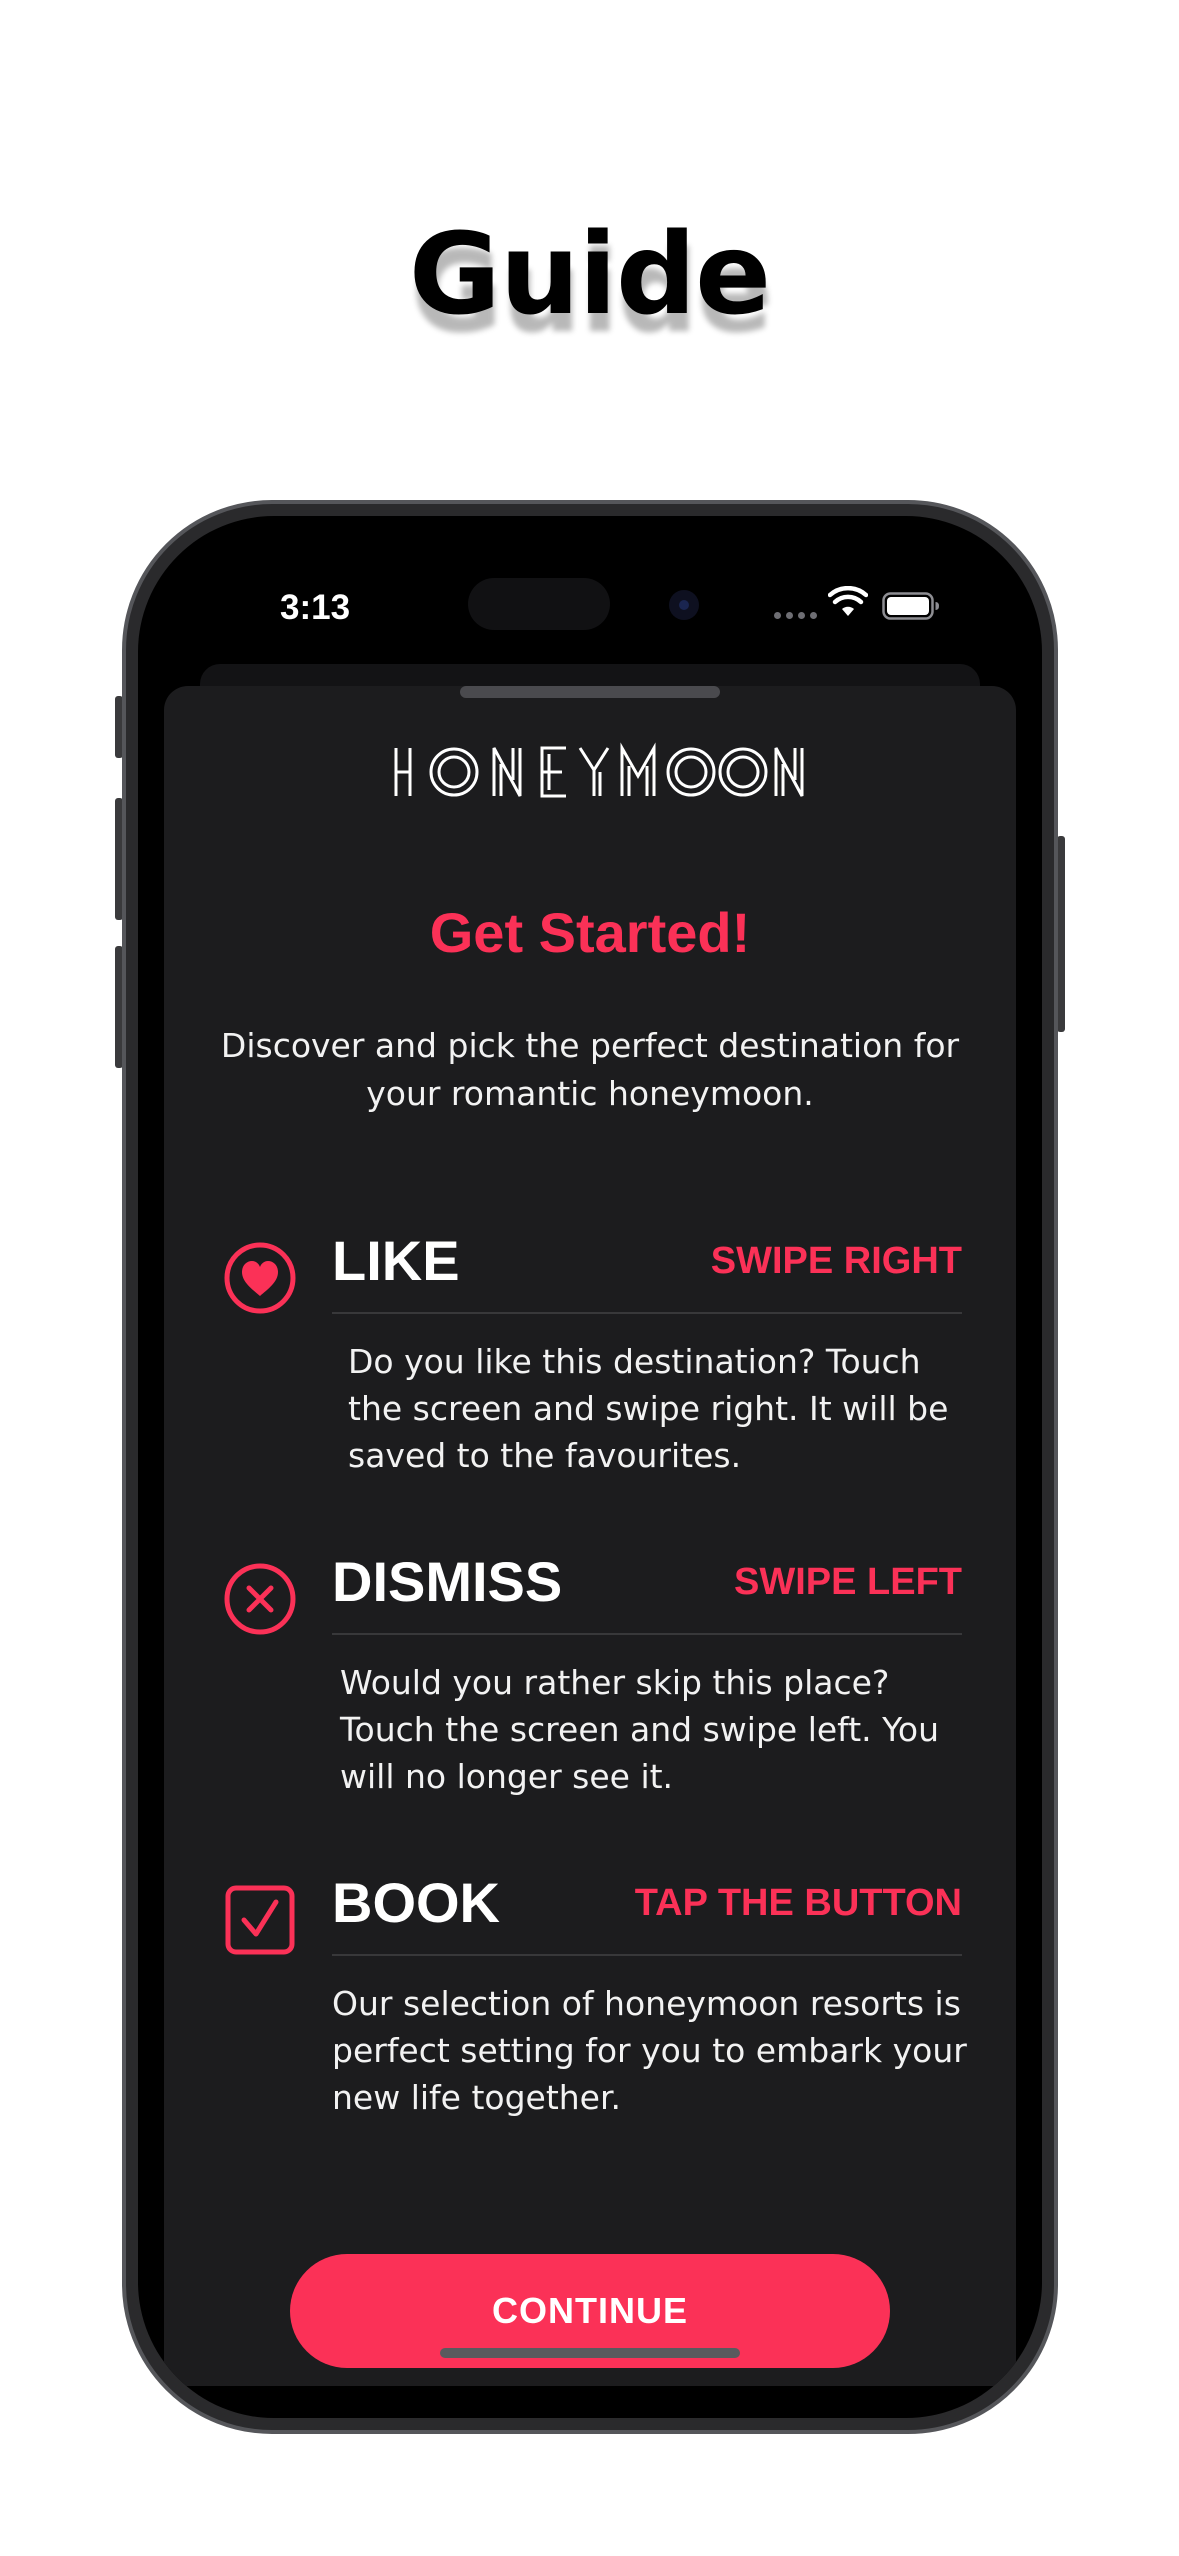 The height and width of the screenshot is (2556, 1179). Describe the element at coordinates (836, 1261) in the screenshot. I see `feature-action: SWIPE RIGHT` at that location.